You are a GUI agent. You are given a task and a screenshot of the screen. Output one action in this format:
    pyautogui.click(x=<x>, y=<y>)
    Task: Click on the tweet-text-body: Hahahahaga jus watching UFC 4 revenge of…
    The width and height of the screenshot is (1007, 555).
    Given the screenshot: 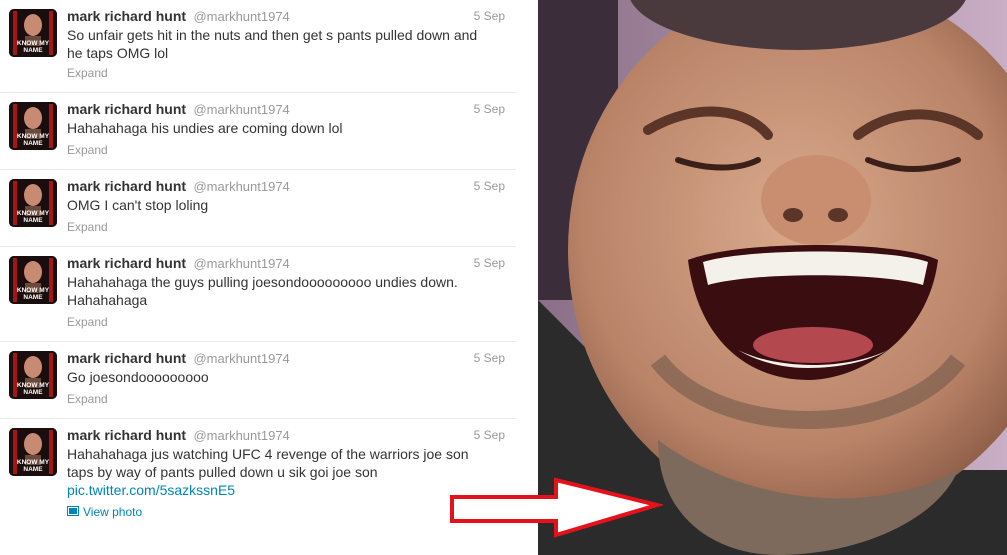 What is the action you would take?
    pyautogui.click(x=268, y=463)
    